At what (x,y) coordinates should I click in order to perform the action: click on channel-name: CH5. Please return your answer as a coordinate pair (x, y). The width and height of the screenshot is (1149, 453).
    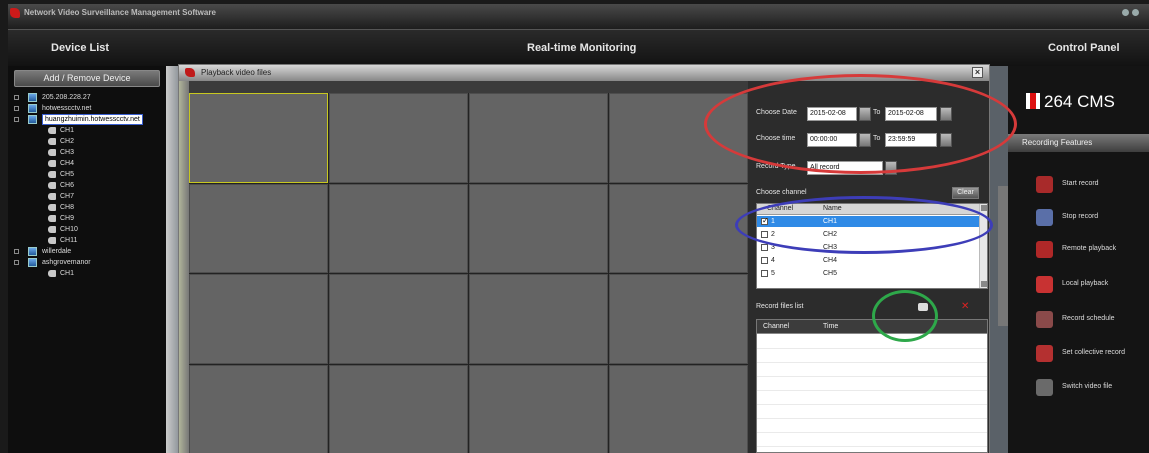
    Looking at the image, I should click on (830, 273).